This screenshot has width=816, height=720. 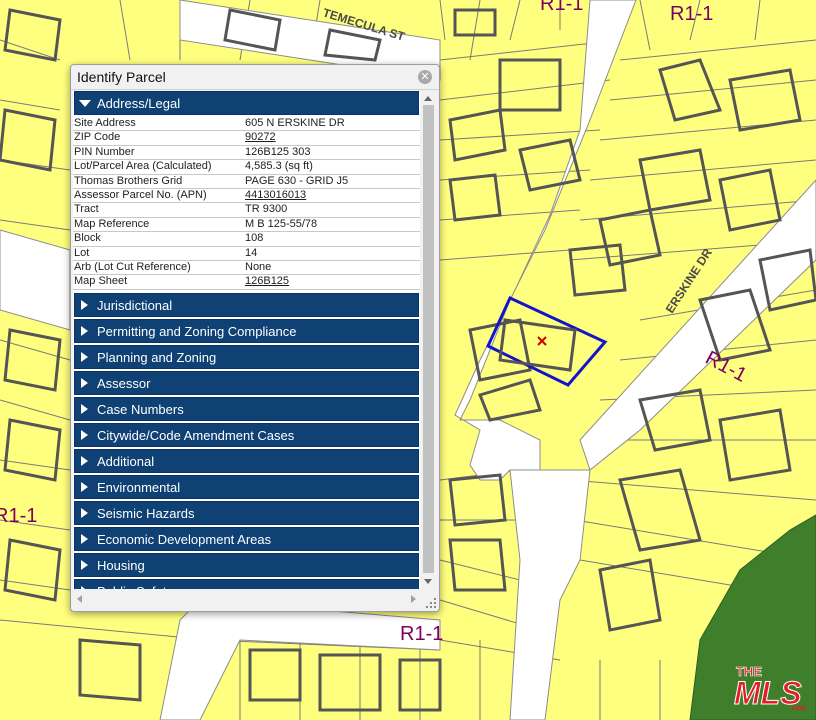 What do you see at coordinates (135, 305) in the screenshot?
I see `section-label: Jurisdictional` at bounding box center [135, 305].